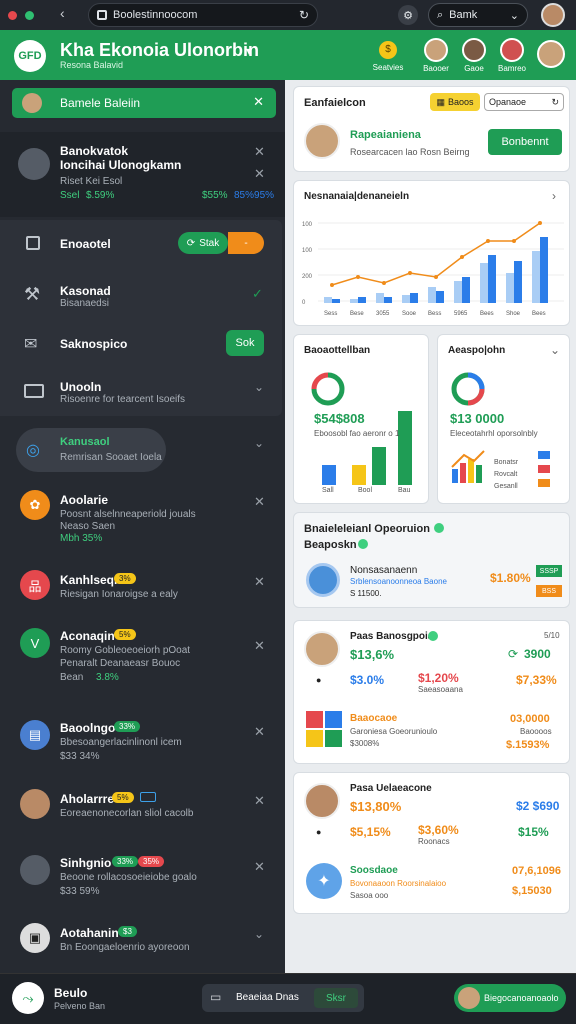 The image size is (576, 1024). What do you see at coordinates (144, 103) in the screenshot?
I see `active-bar: Bamele Baleiin ✕` at bounding box center [144, 103].